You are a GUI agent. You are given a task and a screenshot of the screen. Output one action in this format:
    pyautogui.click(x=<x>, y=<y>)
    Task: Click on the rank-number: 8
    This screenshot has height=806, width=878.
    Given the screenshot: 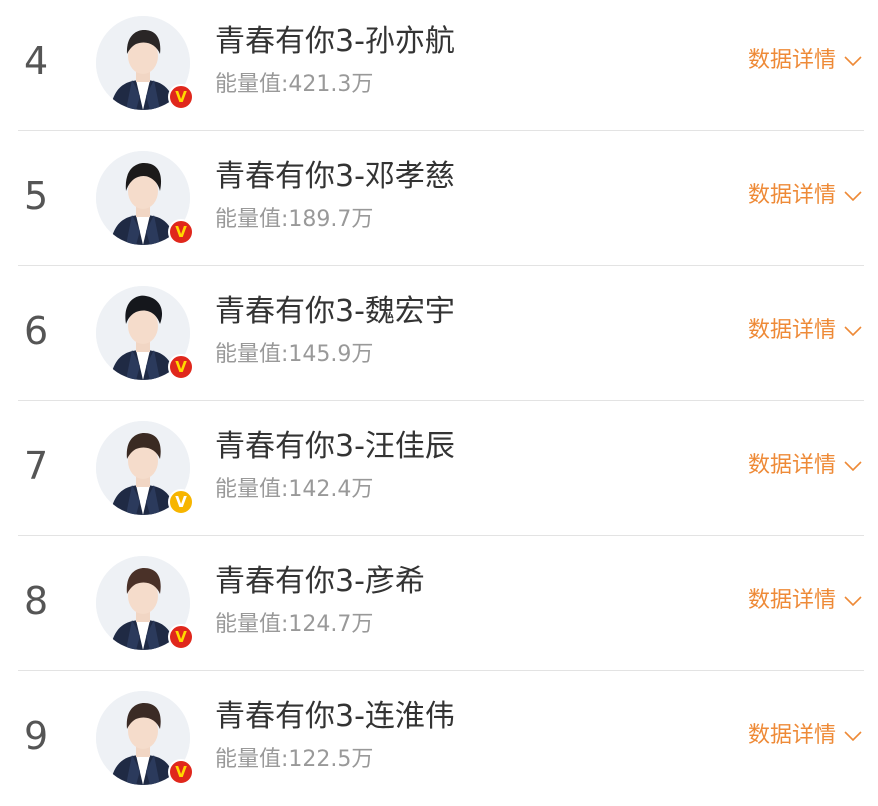 What is the action you would take?
    pyautogui.click(x=36, y=601)
    